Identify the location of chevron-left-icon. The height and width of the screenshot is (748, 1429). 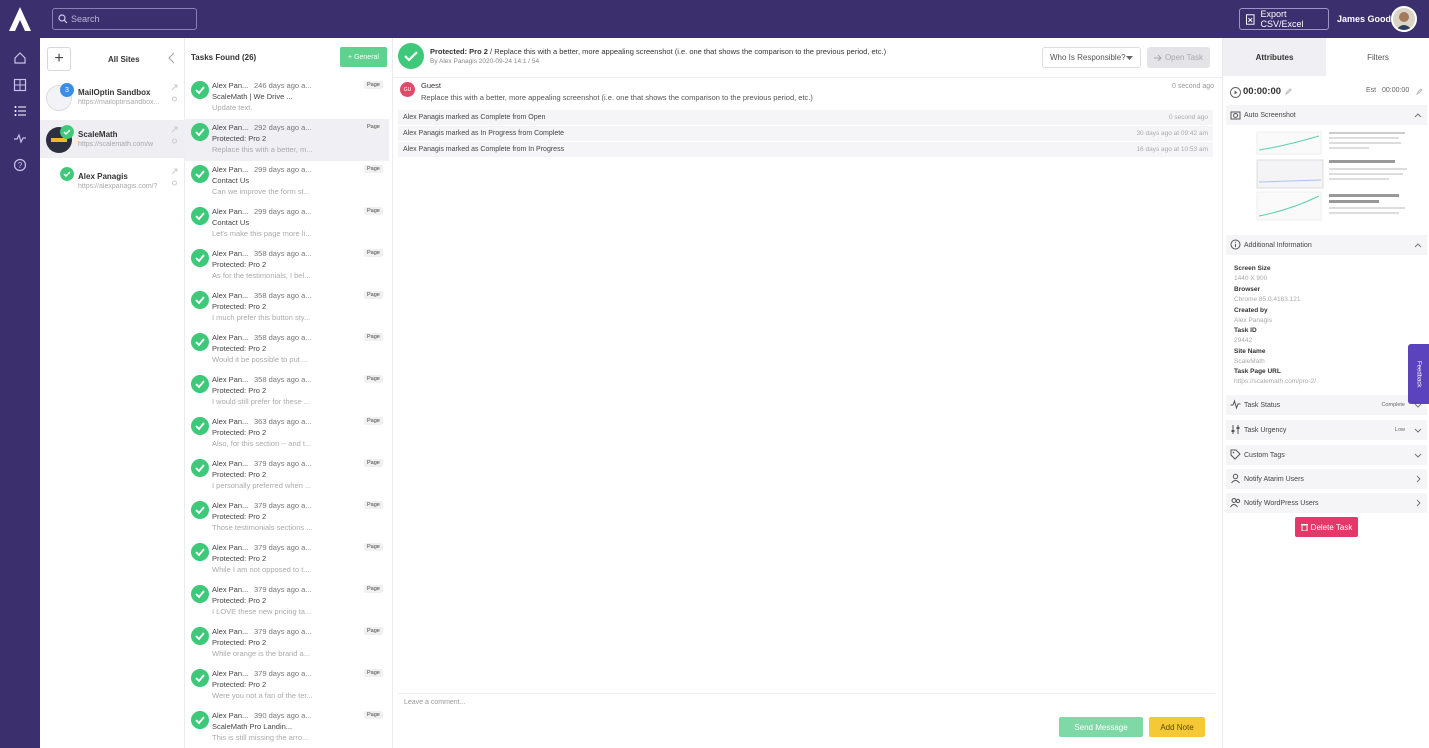
(172, 58).